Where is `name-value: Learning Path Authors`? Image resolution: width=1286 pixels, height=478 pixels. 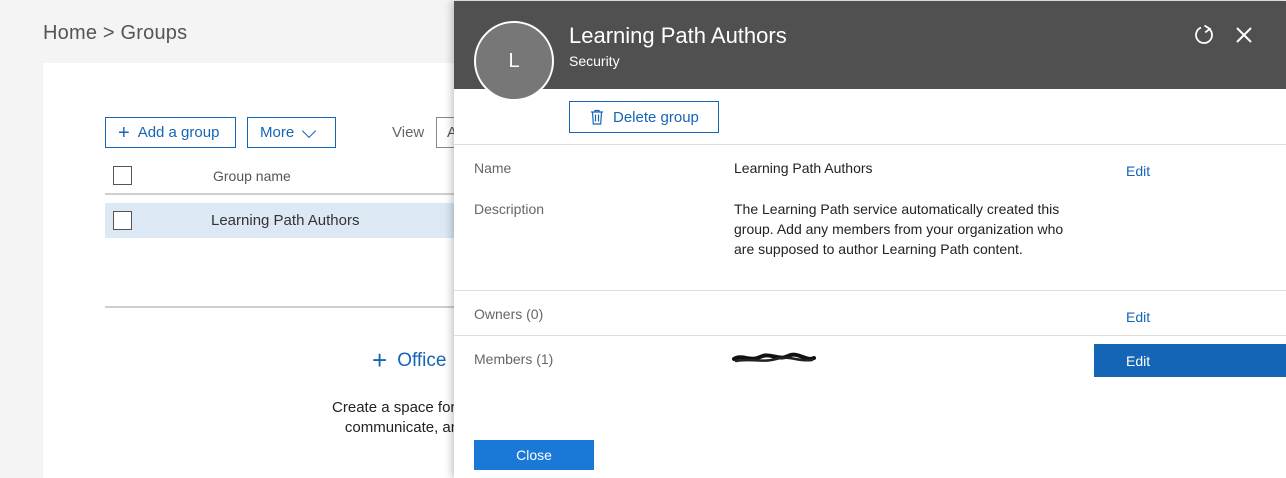 name-value: Learning Path Authors is located at coordinates (803, 168).